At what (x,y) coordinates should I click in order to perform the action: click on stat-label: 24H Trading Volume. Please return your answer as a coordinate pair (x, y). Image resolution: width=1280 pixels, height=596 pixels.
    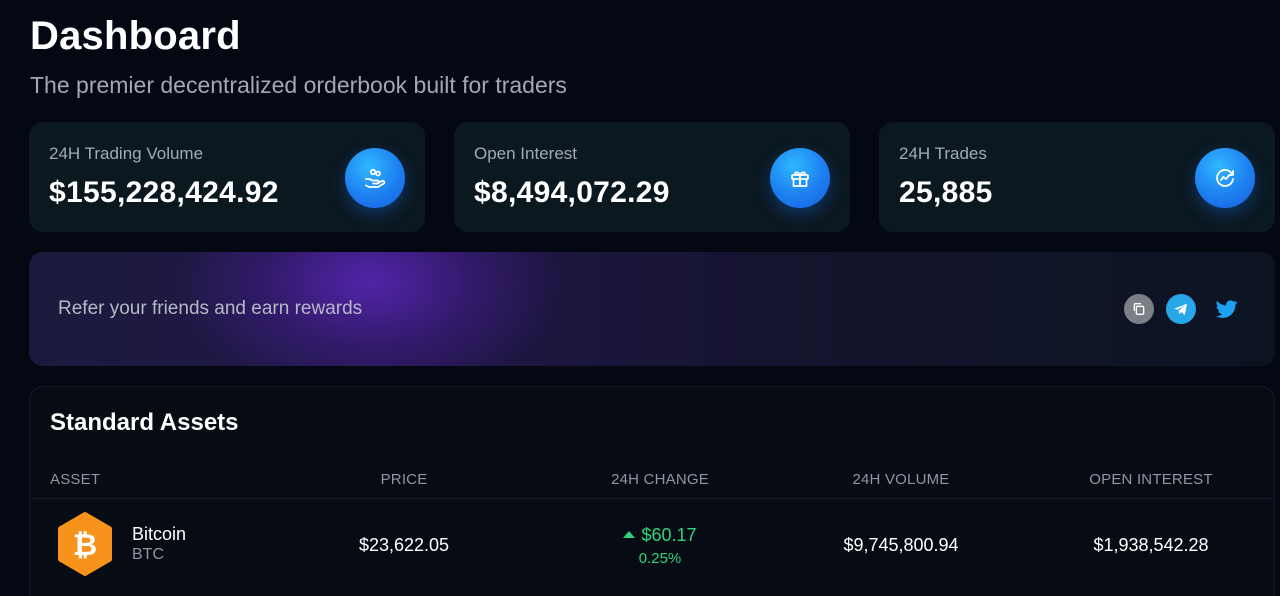
    Looking at the image, I should click on (126, 153).